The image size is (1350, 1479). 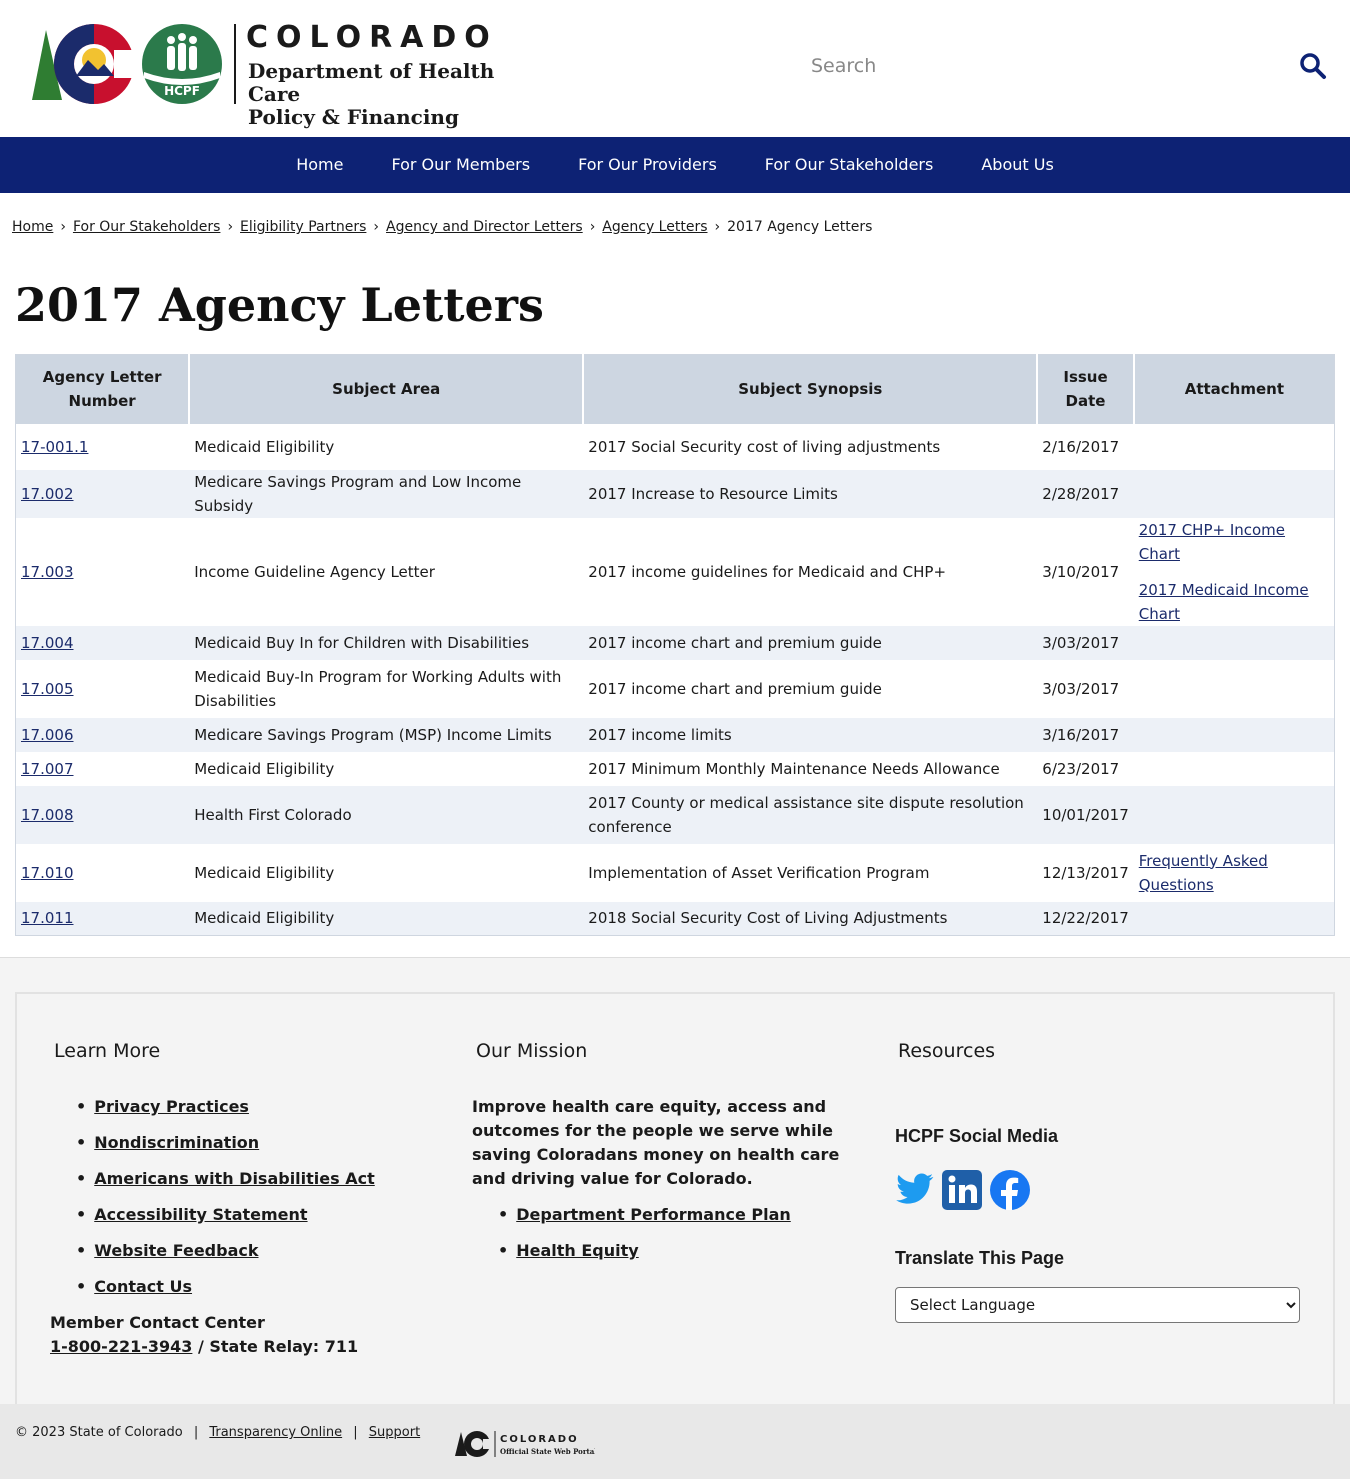 What do you see at coordinates (275, 1432) in the screenshot?
I see `transparency-online-link: Transparency Online` at bounding box center [275, 1432].